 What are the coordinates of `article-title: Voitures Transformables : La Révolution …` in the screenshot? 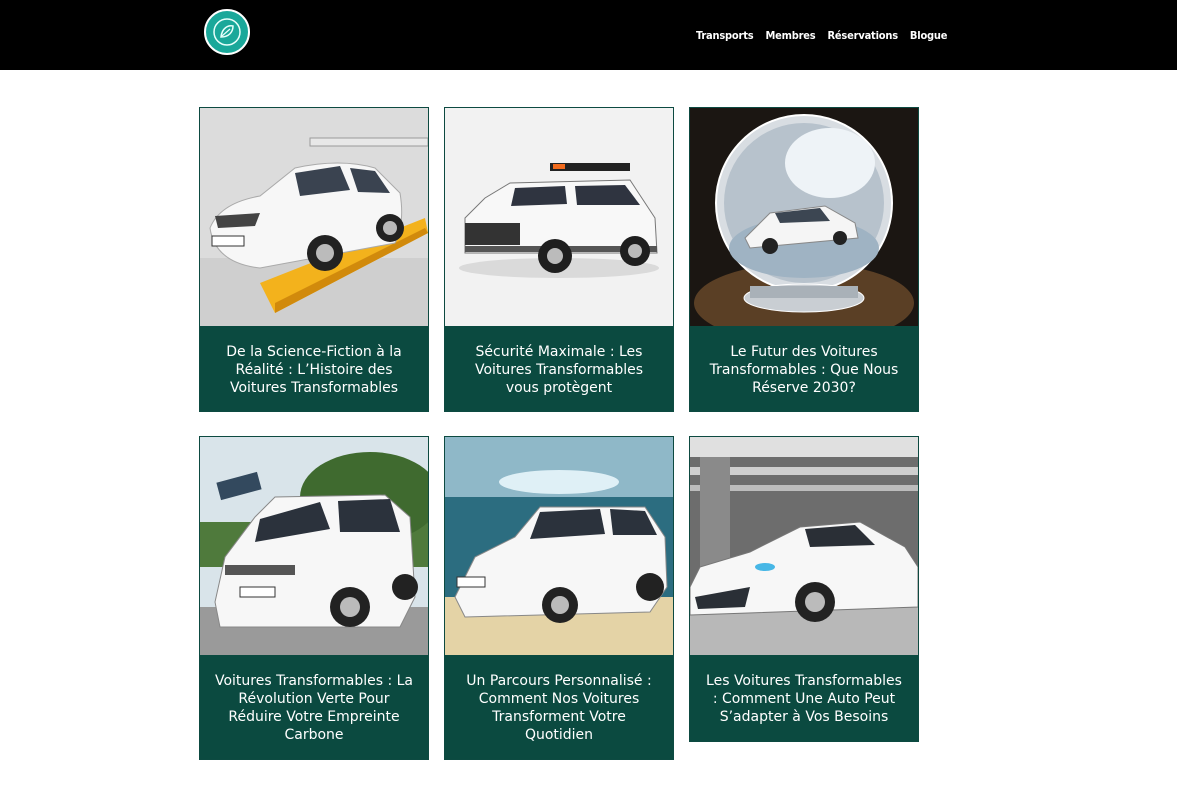 It's located at (314, 707).